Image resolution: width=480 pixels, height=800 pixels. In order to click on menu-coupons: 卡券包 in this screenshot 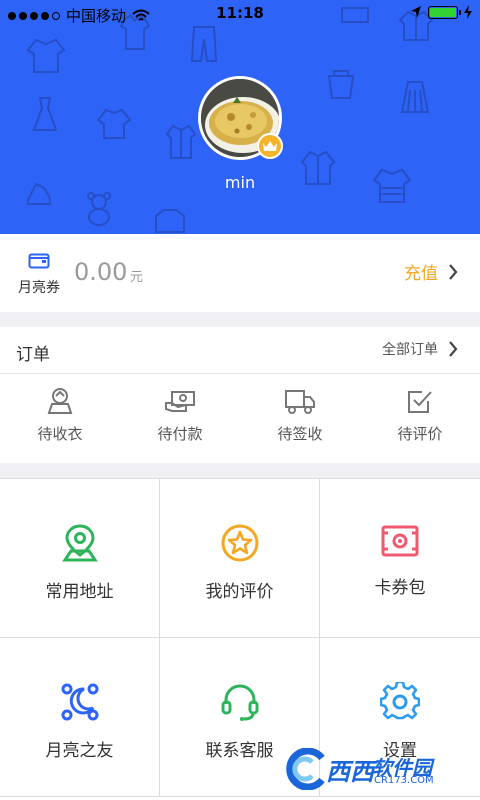, I will do `click(400, 558)`.